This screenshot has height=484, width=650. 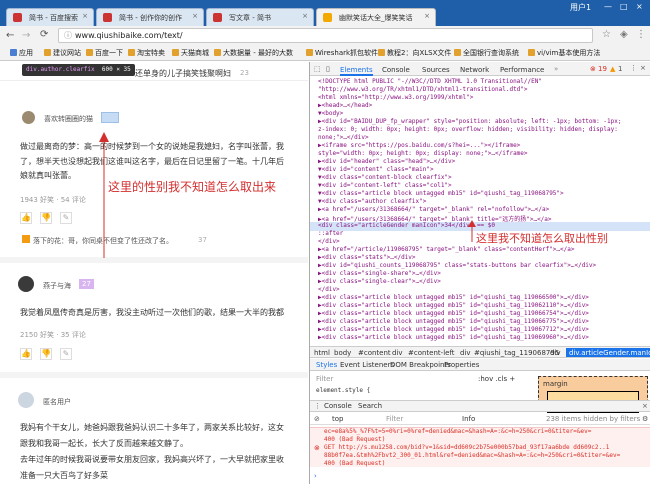 I want to click on more-tabs-icon: », so click(x=556, y=69).